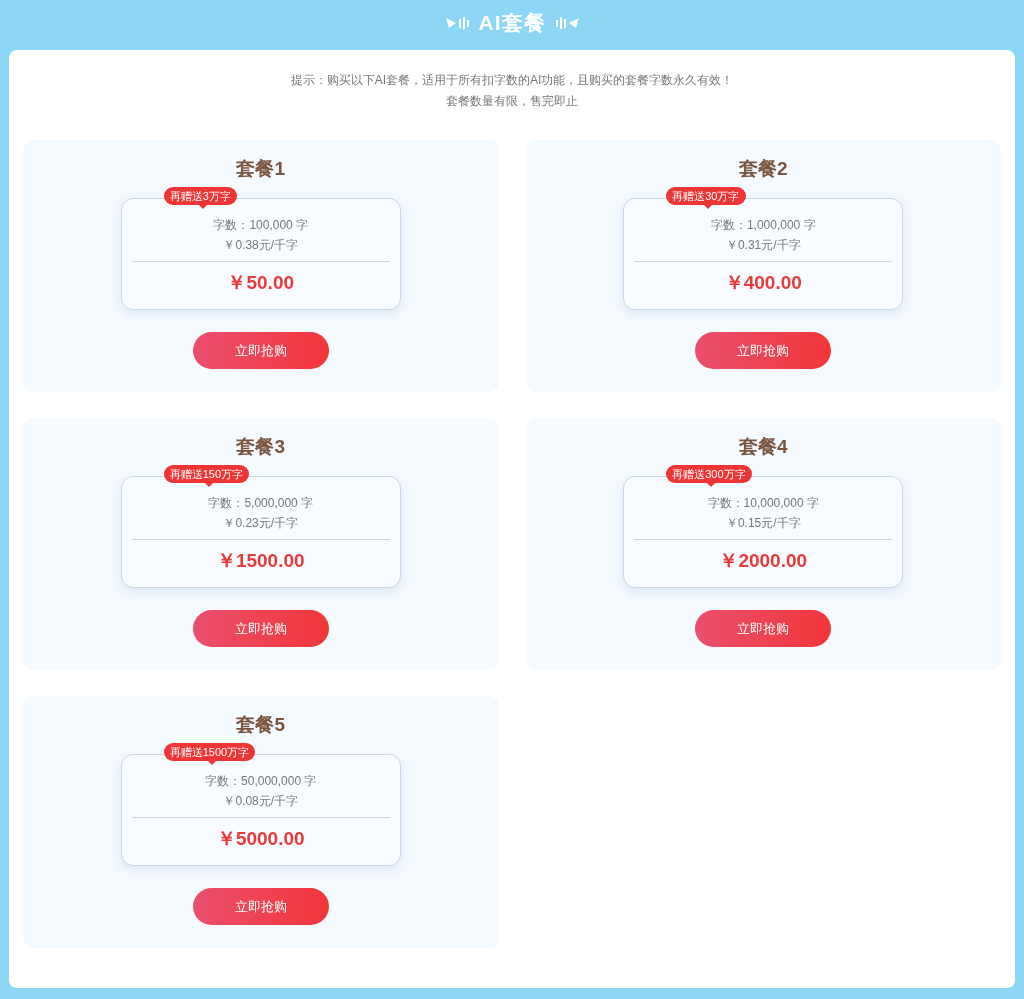  What do you see at coordinates (261, 447) in the screenshot?
I see `package-title: 套餐3` at bounding box center [261, 447].